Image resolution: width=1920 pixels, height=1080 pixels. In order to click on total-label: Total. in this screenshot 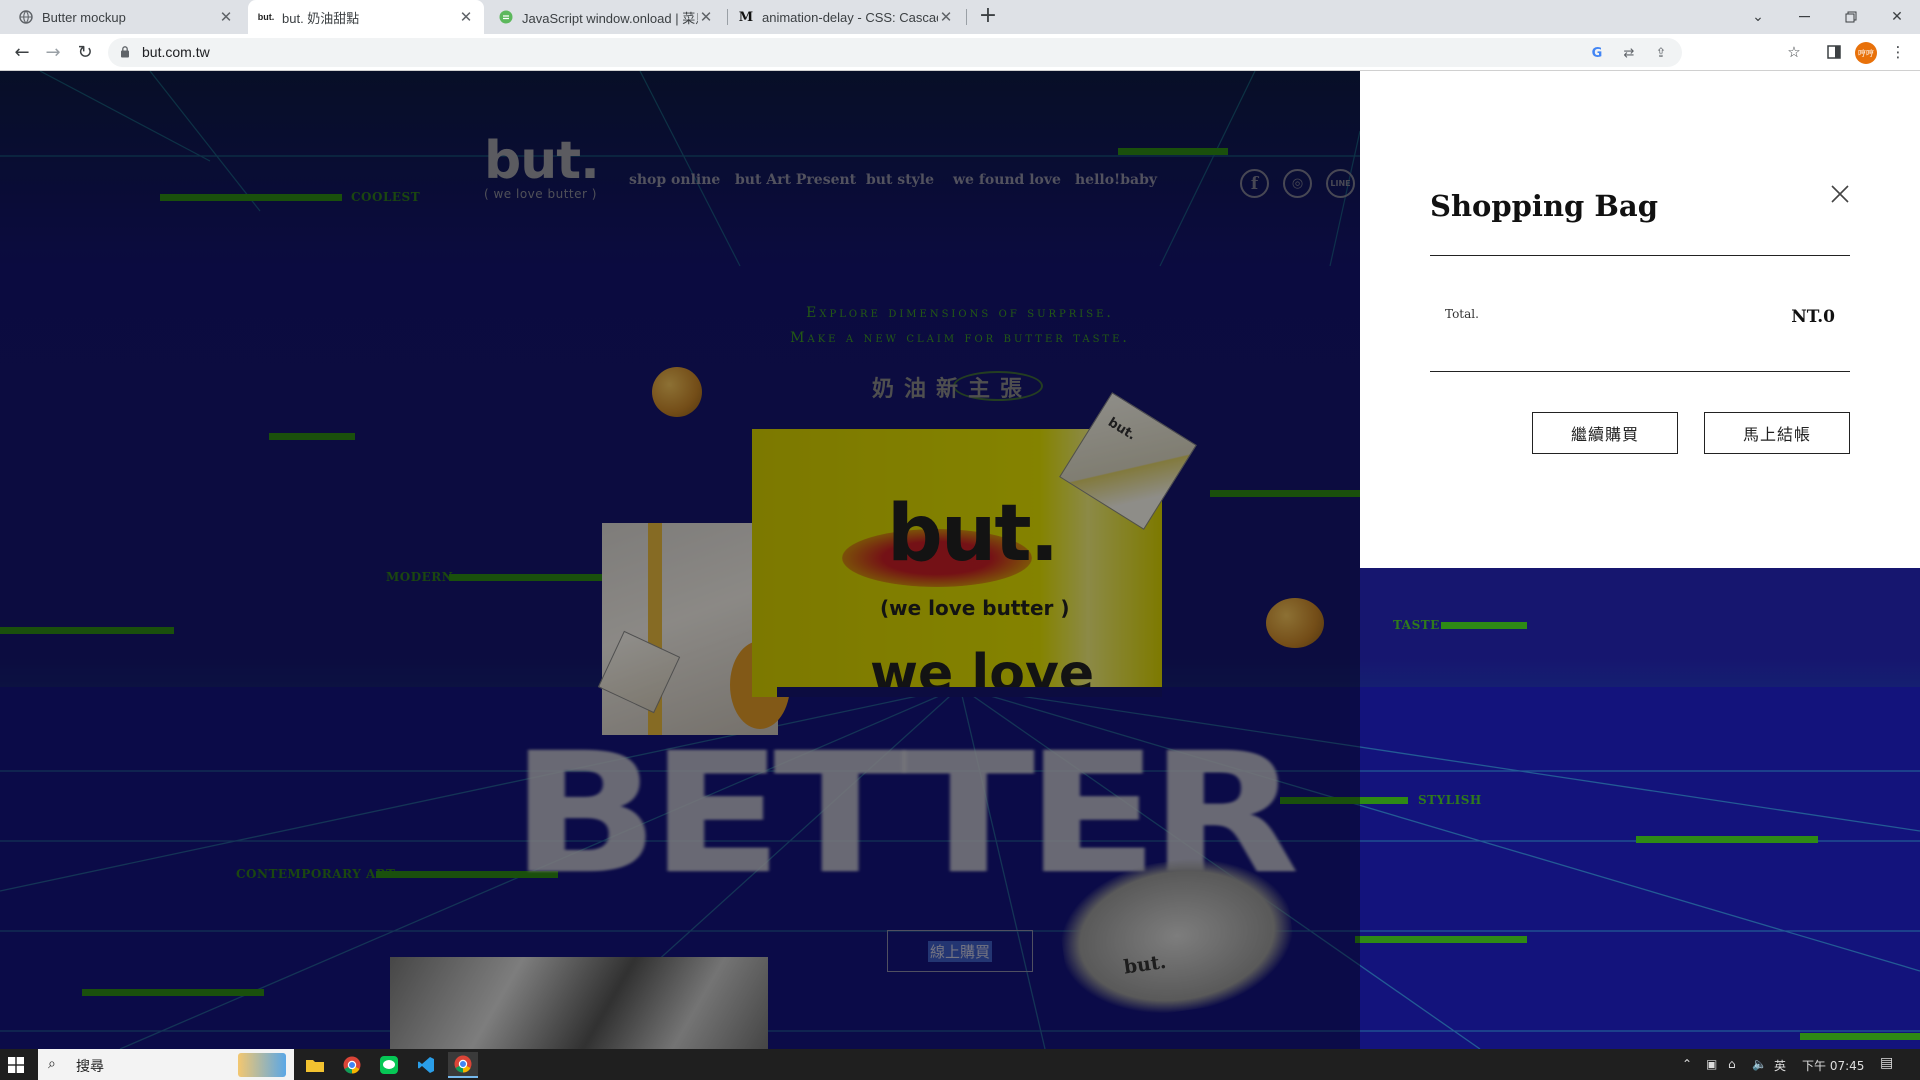, I will do `click(1462, 314)`.